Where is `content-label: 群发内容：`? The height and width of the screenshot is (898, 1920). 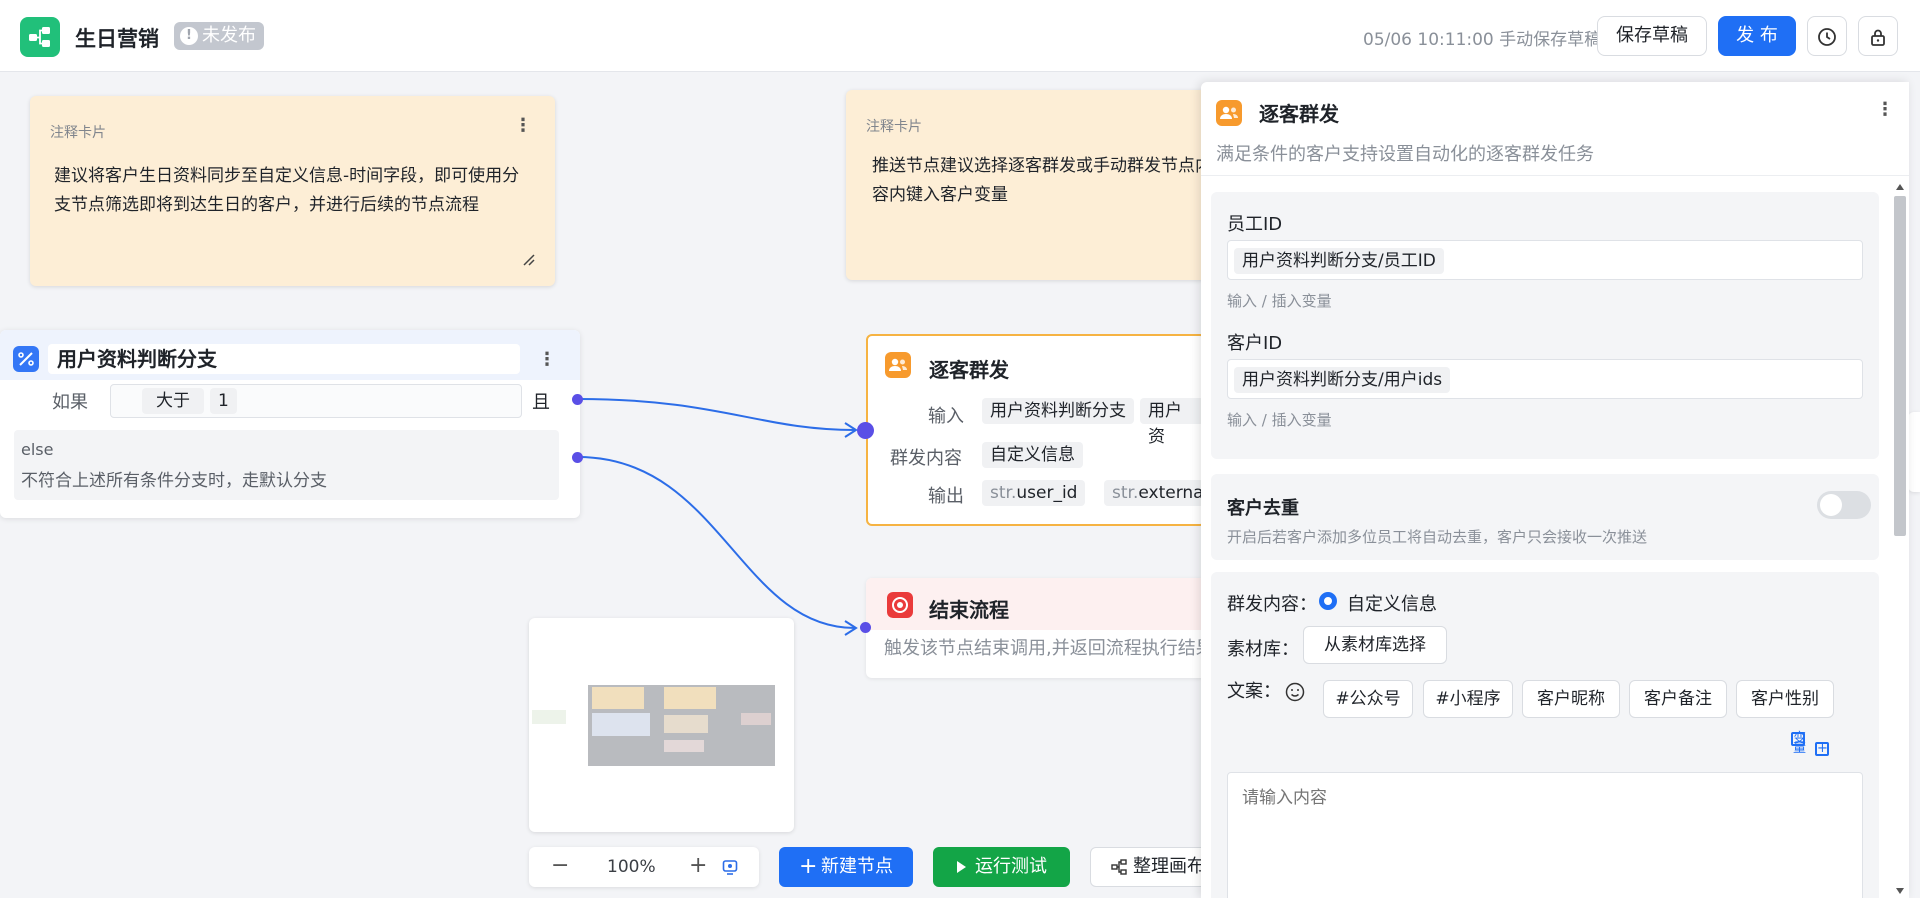 content-label: 群发内容： is located at coordinates (1272, 604).